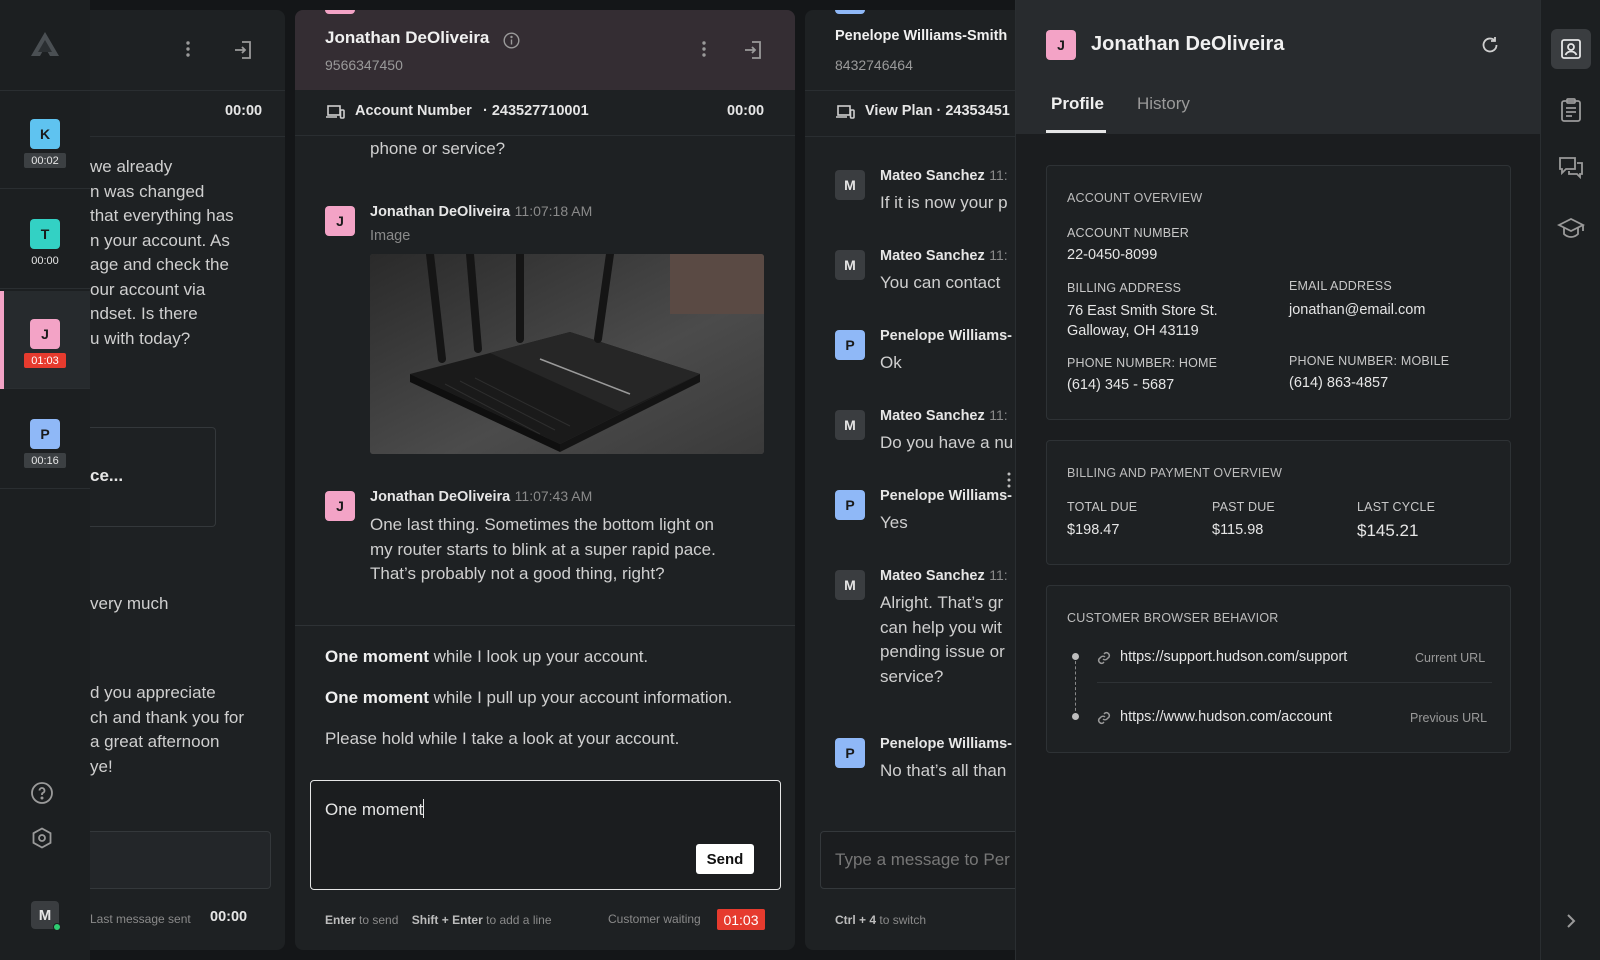 This screenshot has height=960, width=1600. I want to click on graduation-cap-icon, so click(1571, 228).